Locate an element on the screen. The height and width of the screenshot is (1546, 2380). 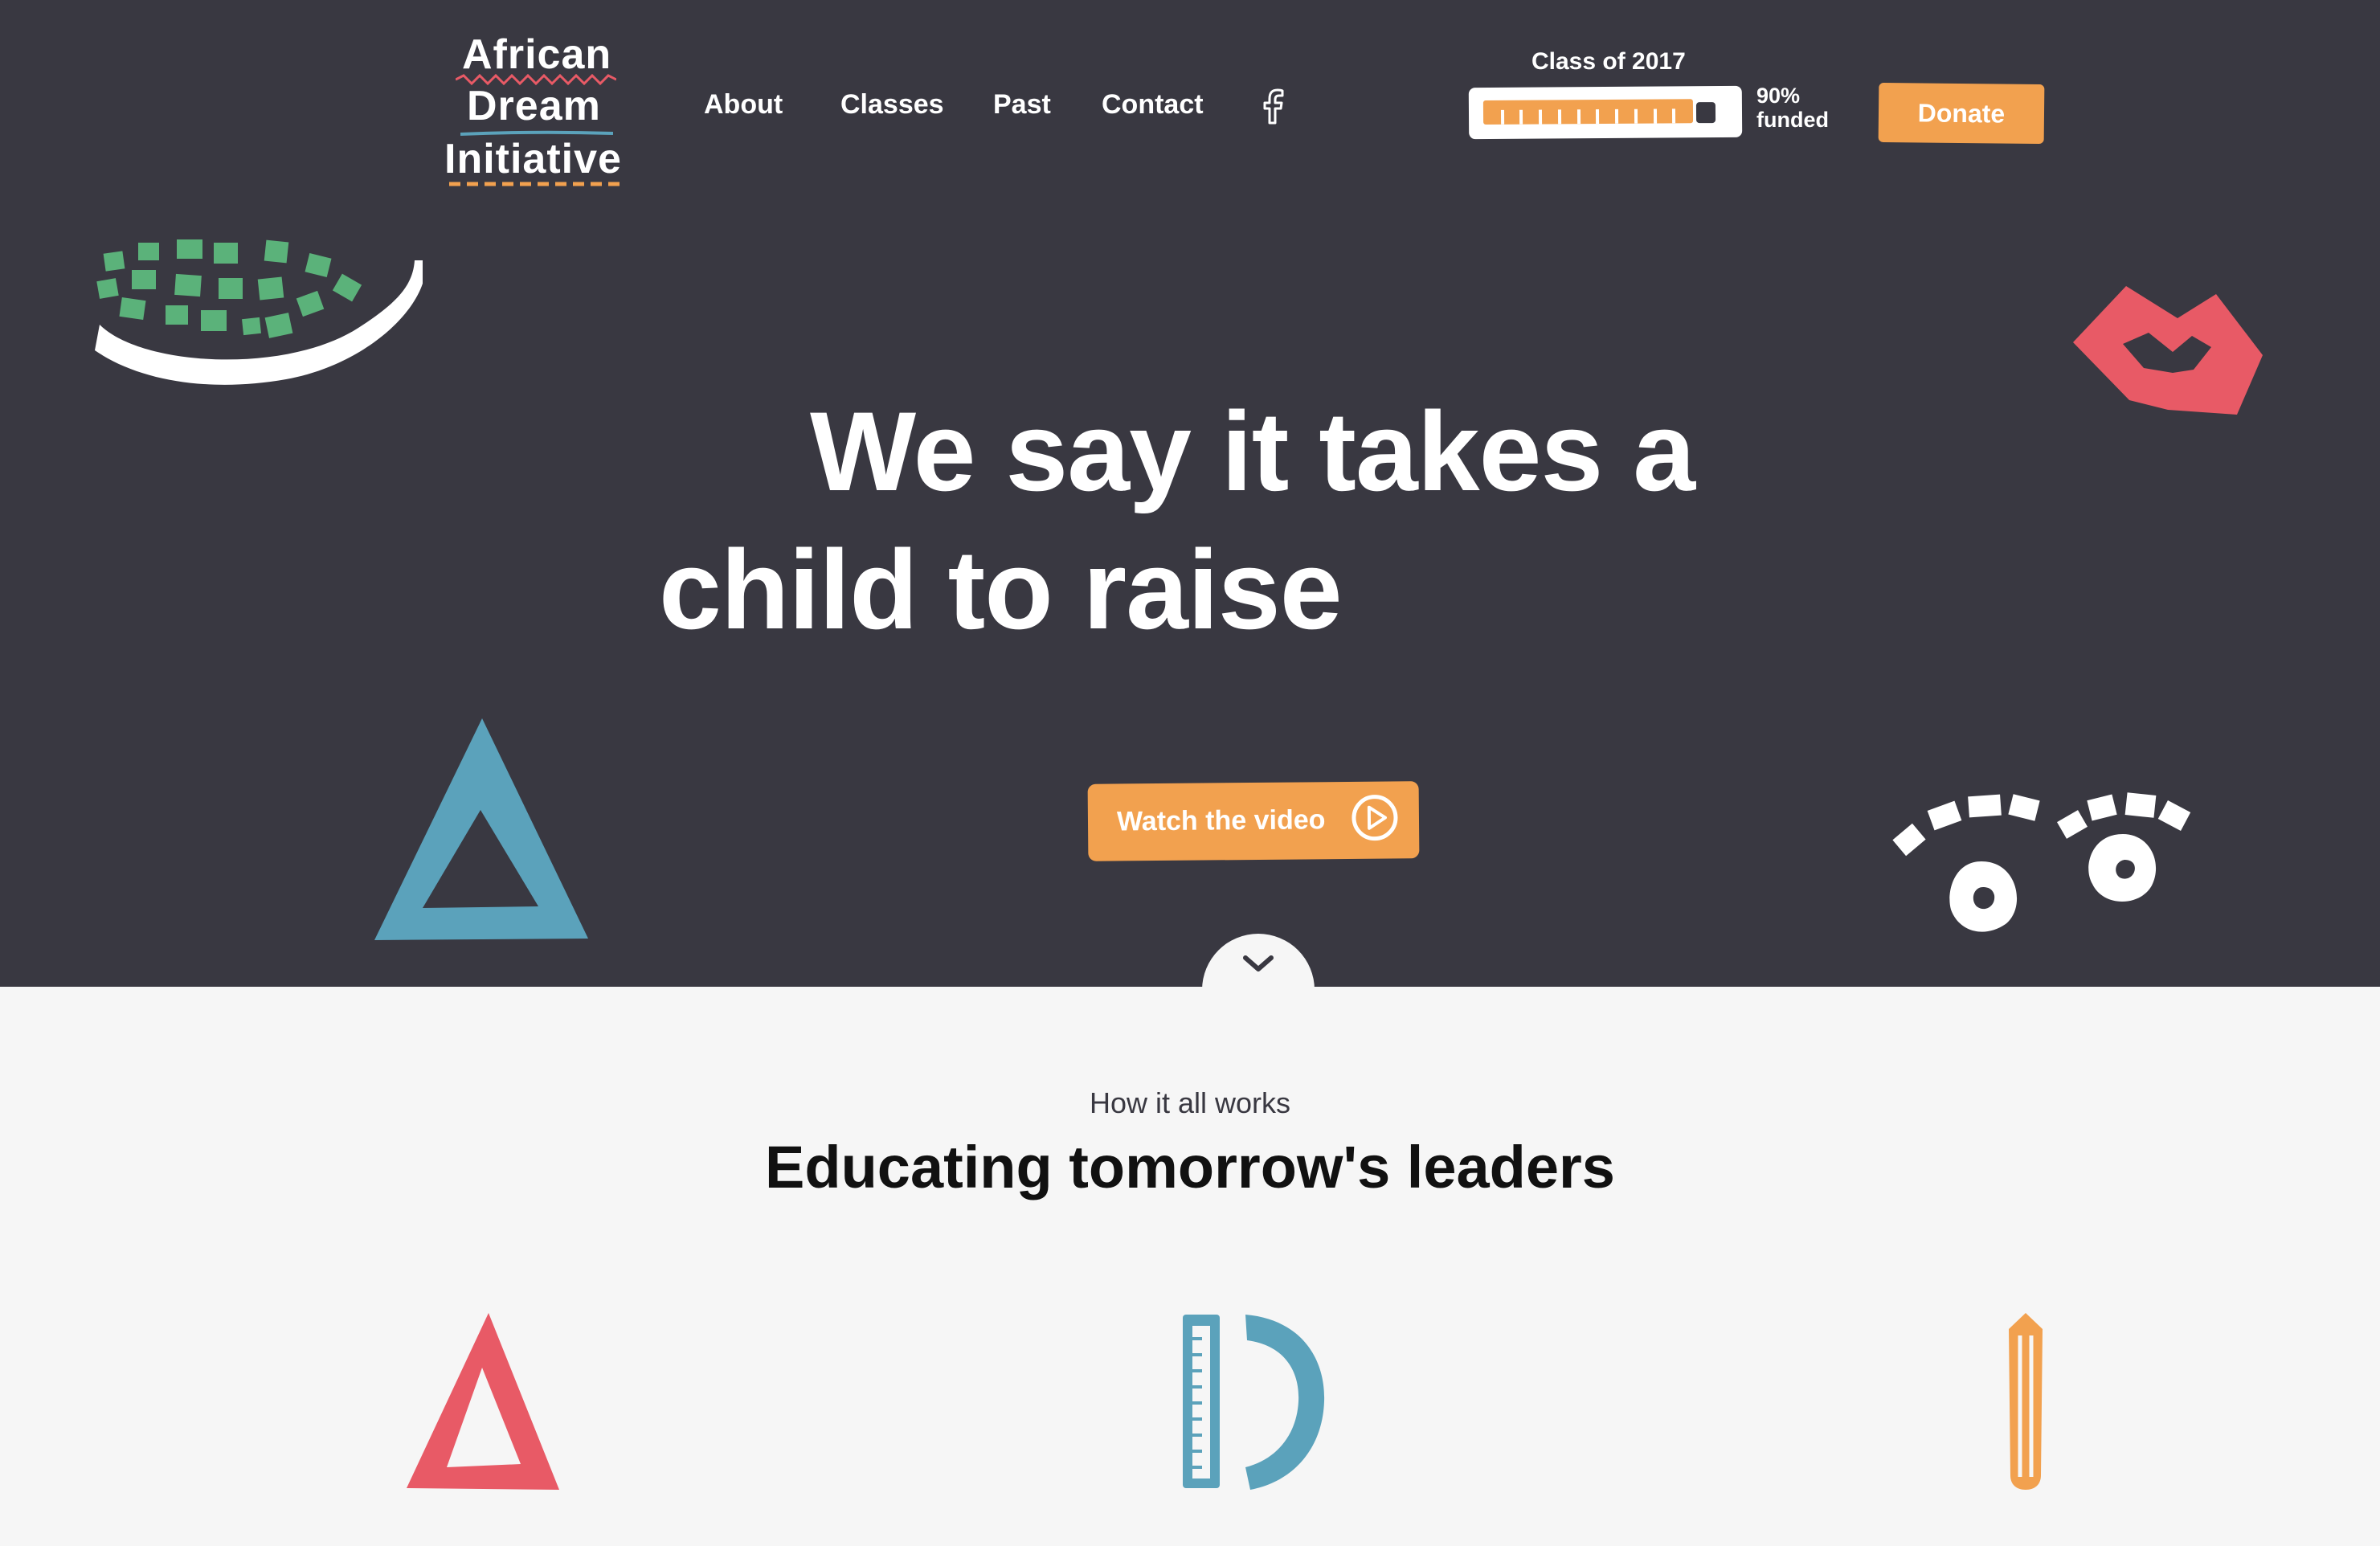
ruler-protractor-icon is located at coordinates (1254, 1402).